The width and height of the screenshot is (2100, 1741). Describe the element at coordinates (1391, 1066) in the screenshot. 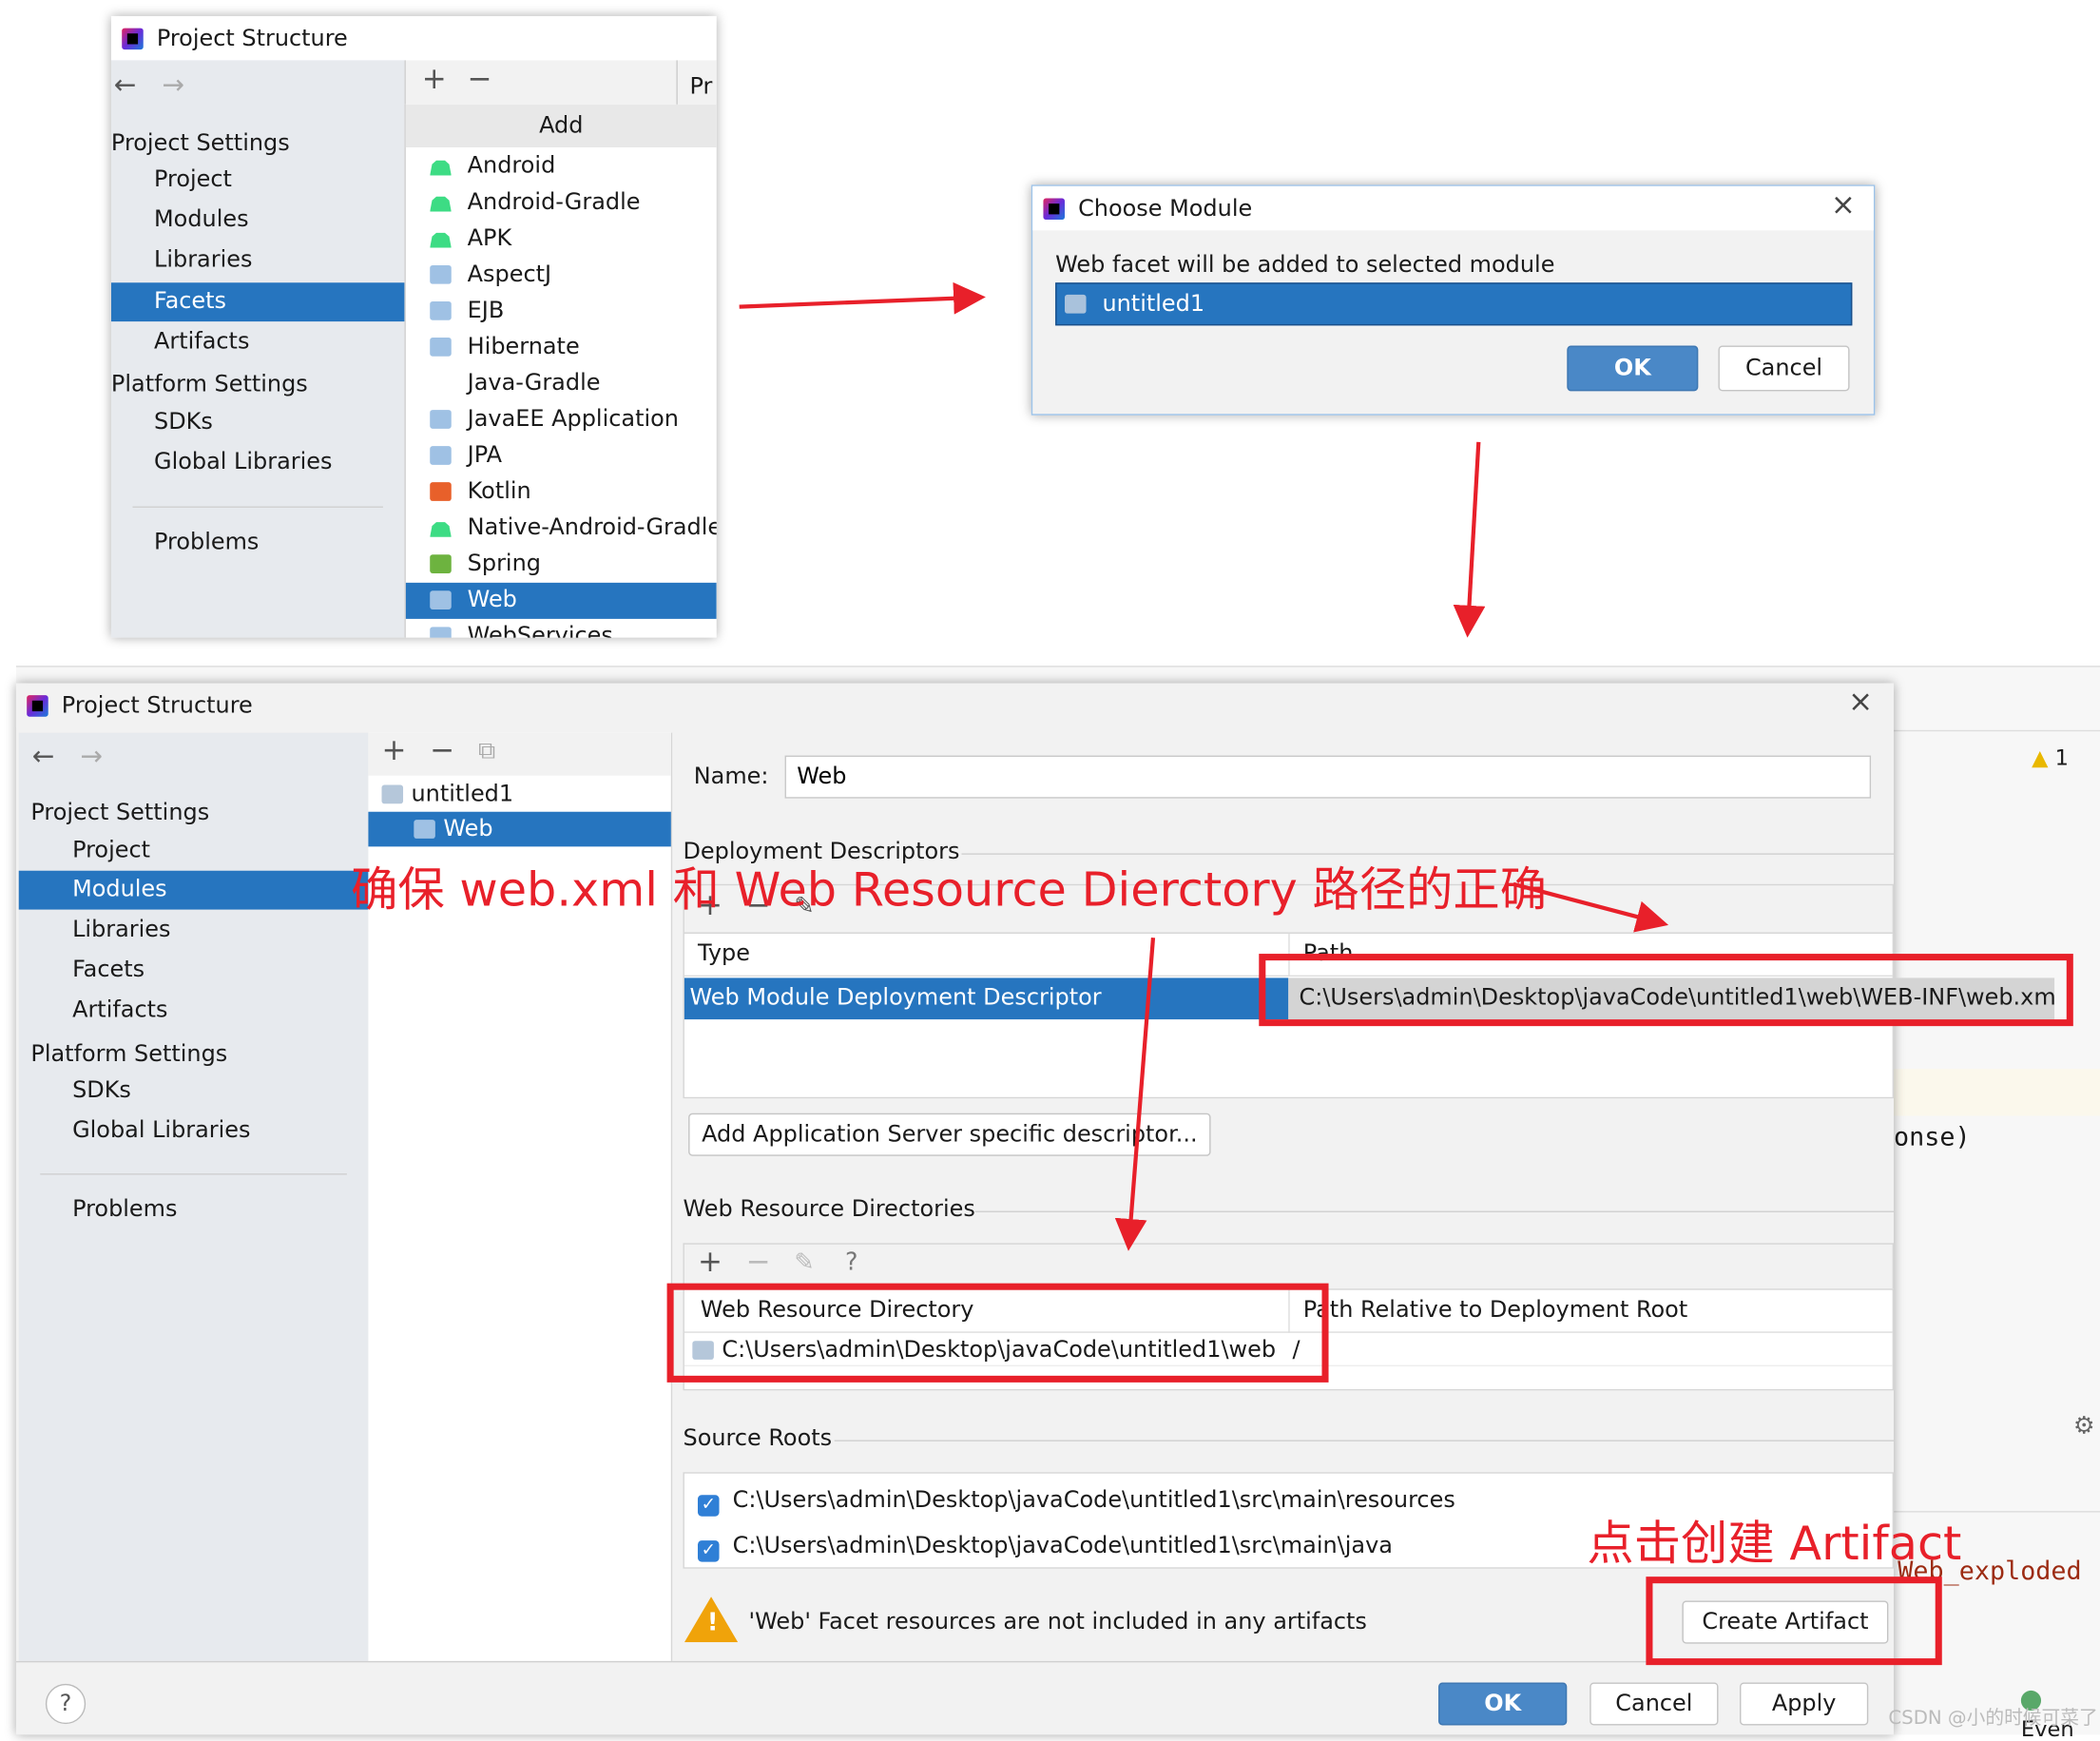

I see `annotation-arrows-main` at that location.